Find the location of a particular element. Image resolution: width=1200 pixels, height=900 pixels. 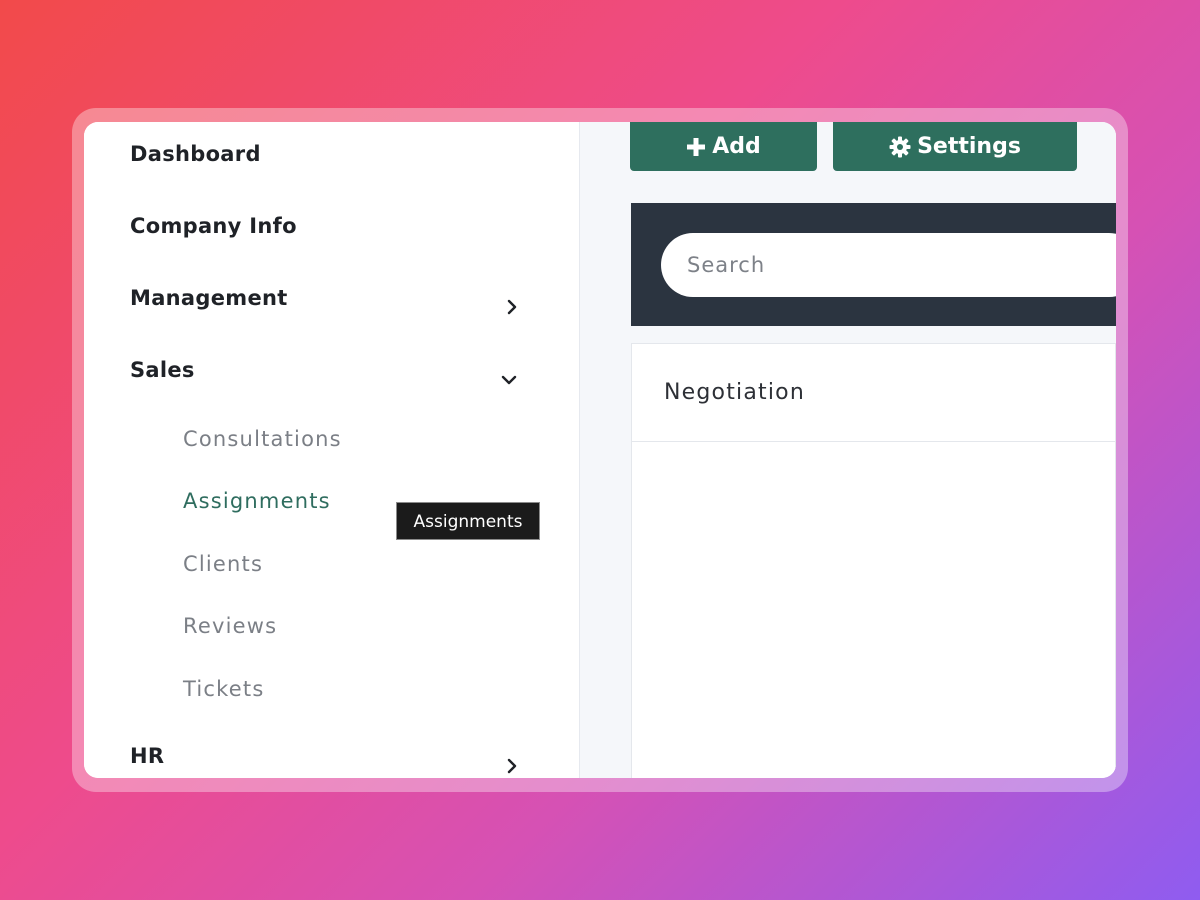

sidebar-item-management: Management is located at coordinates (209, 298).